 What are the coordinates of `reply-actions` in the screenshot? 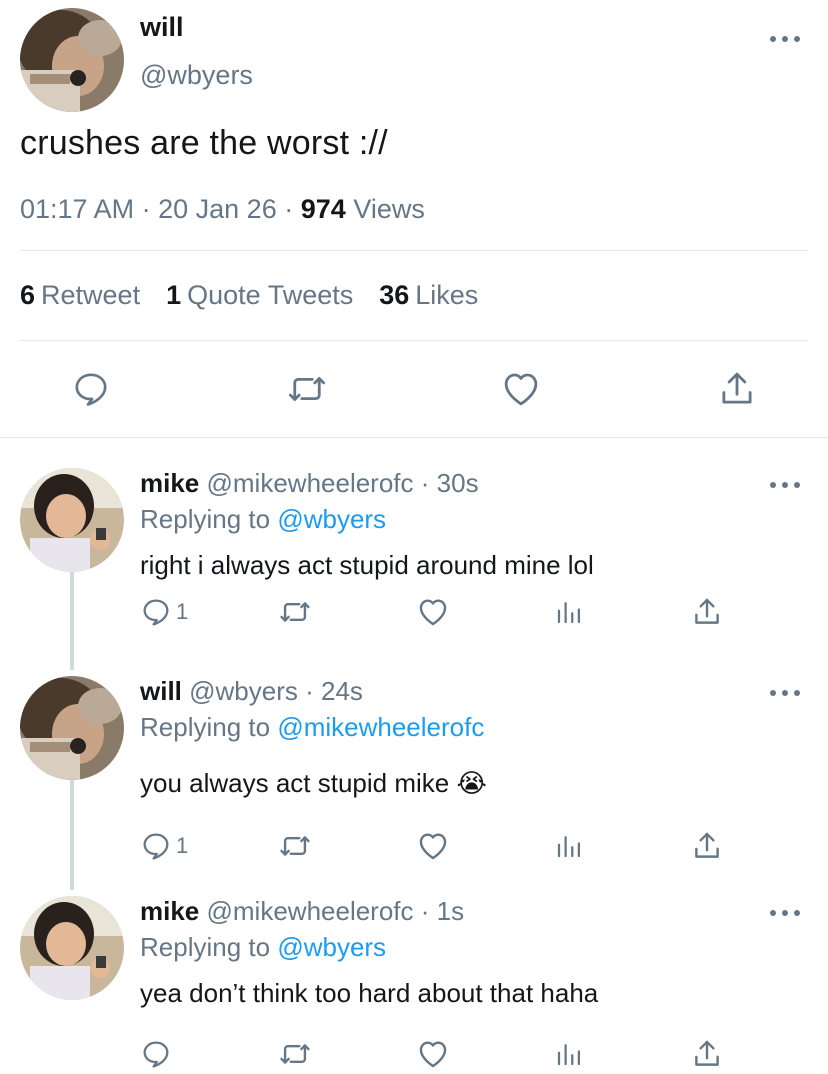 It's located at (414, 1054).